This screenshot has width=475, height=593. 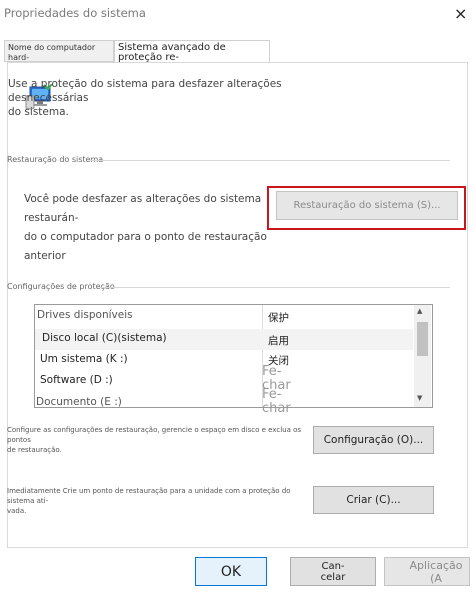 What do you see at coordinates (333, 577) in the screenshot?
I see `cancel-label-line2: celar` at bounding box center [333, 577].